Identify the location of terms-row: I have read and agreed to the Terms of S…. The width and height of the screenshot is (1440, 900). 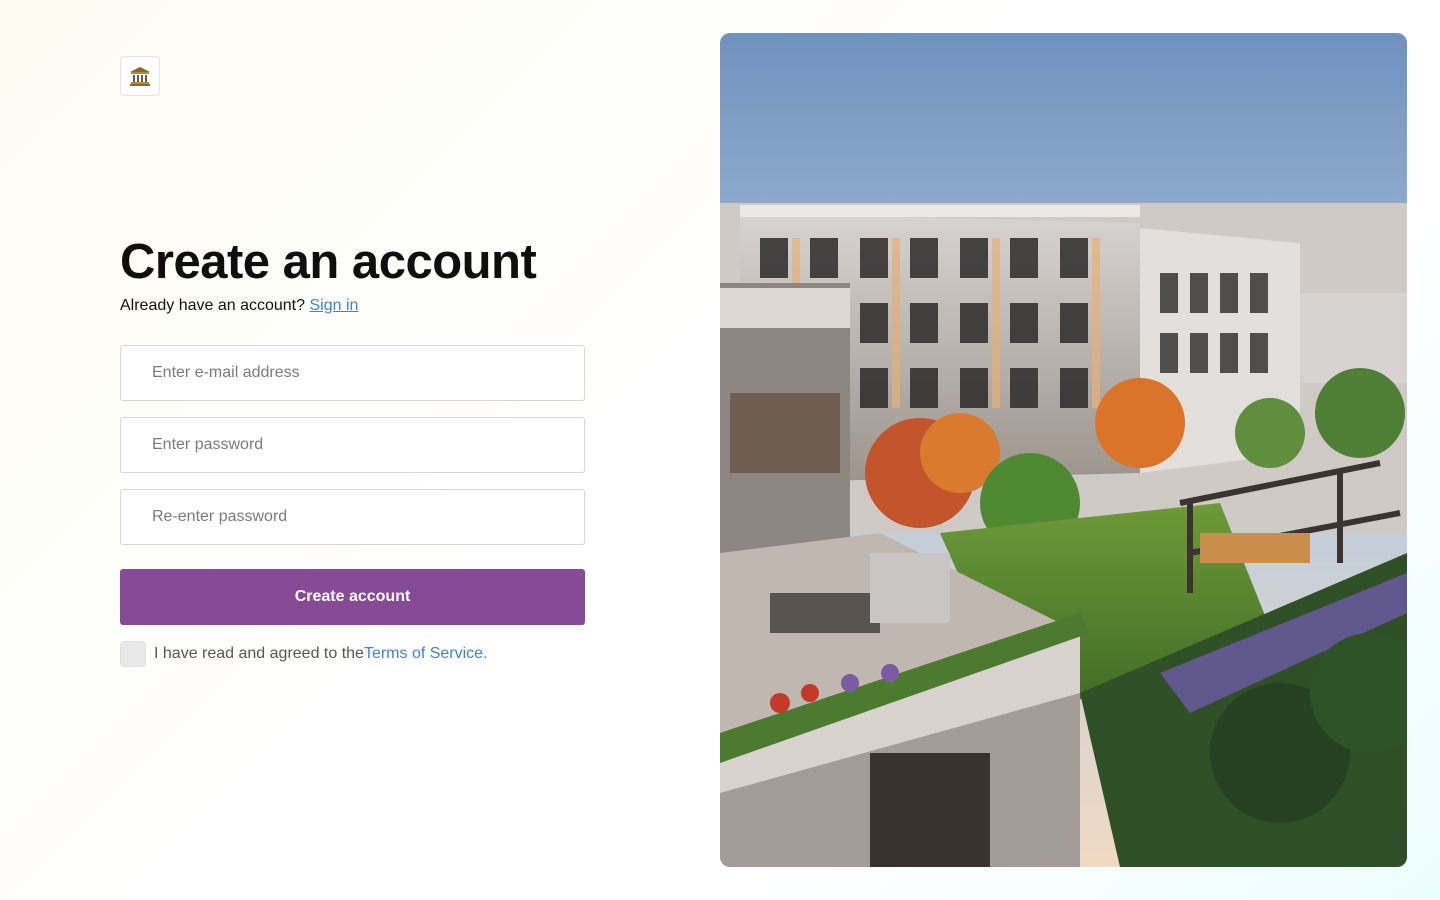
(304, 654).